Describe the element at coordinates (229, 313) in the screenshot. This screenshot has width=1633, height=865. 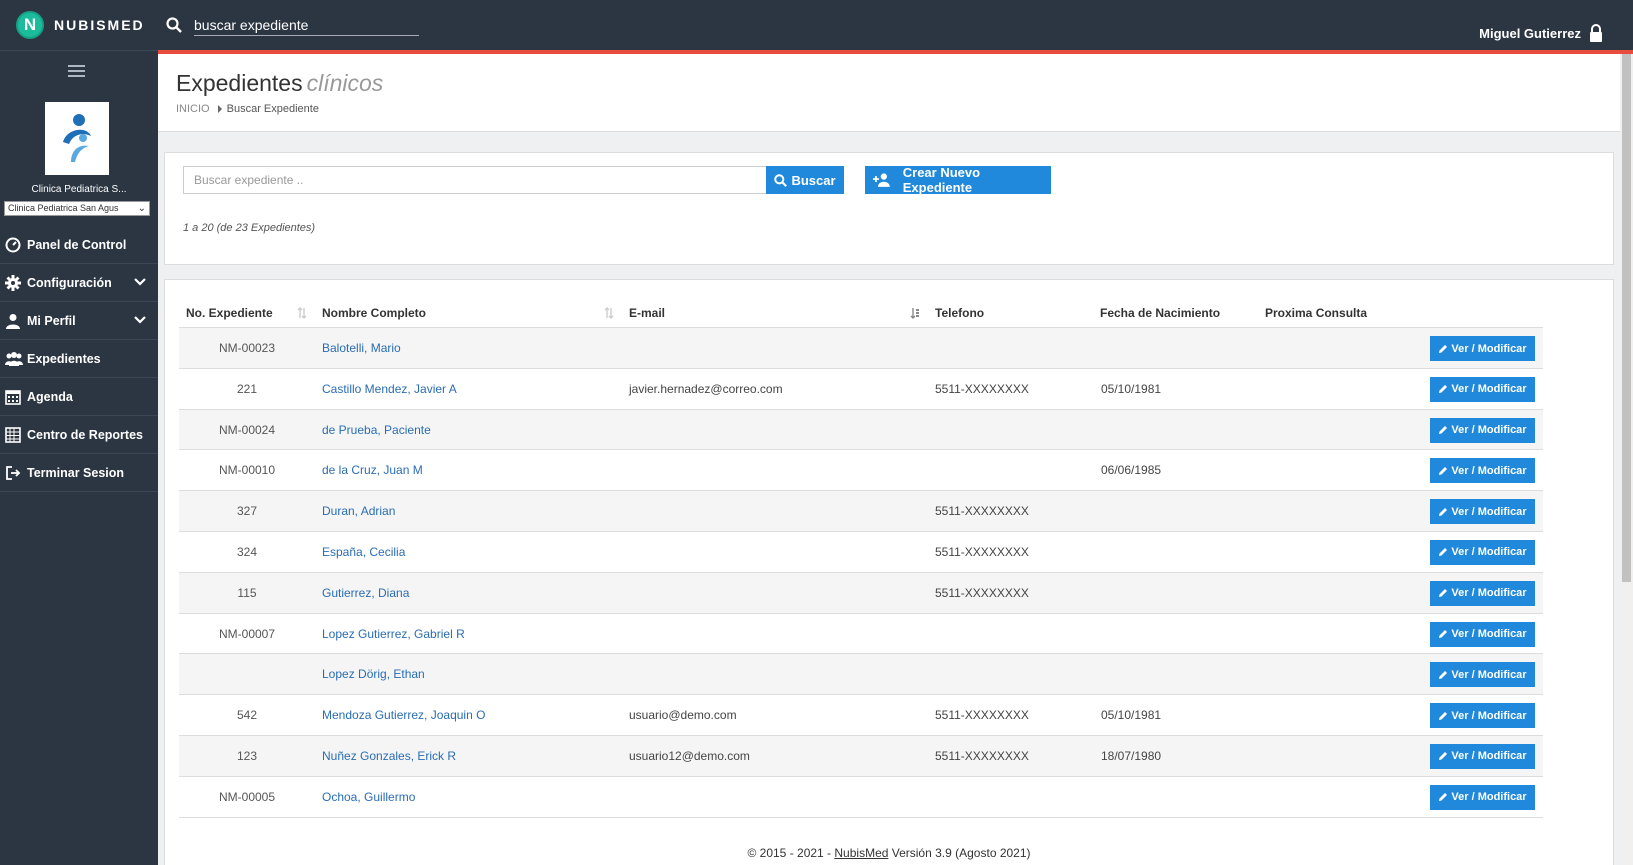
I see `column-header-no-expediente: No. Expediente` at that location.